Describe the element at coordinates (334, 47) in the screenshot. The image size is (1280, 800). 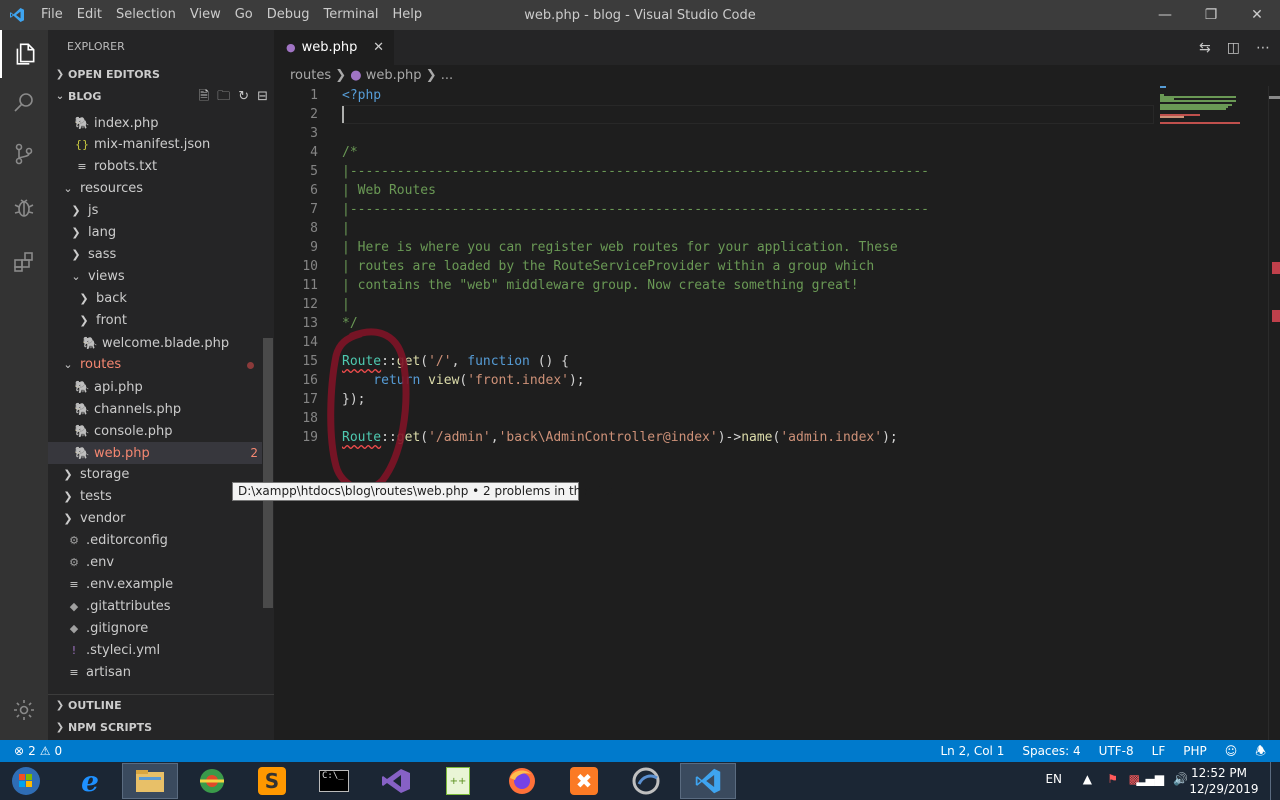
I see `tab-web-php: ● web.php ✕` at that location.